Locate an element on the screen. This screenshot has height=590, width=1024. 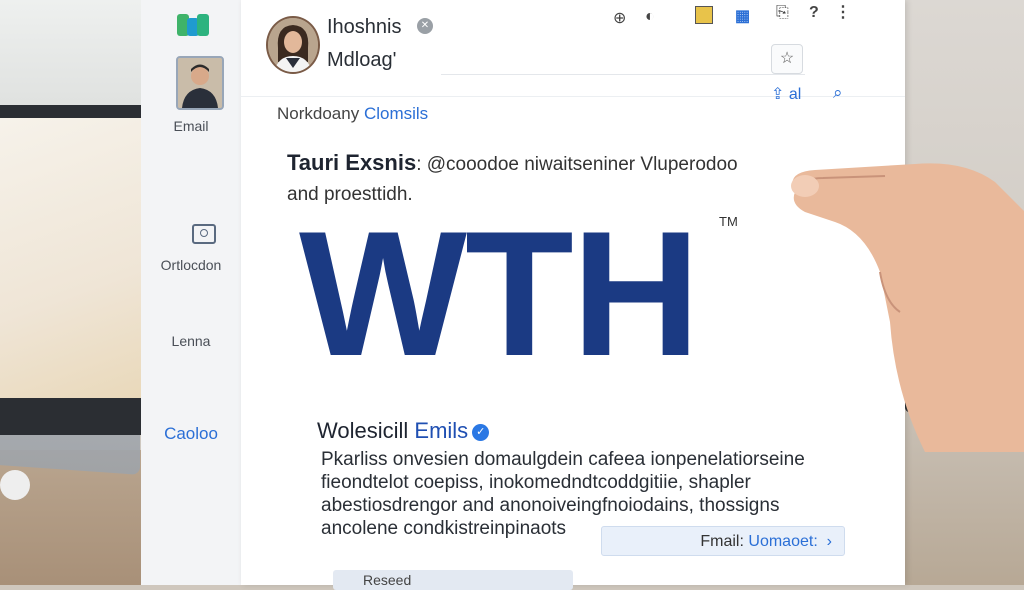
verified-icon: ✓ is located at coordinates (481, 432).